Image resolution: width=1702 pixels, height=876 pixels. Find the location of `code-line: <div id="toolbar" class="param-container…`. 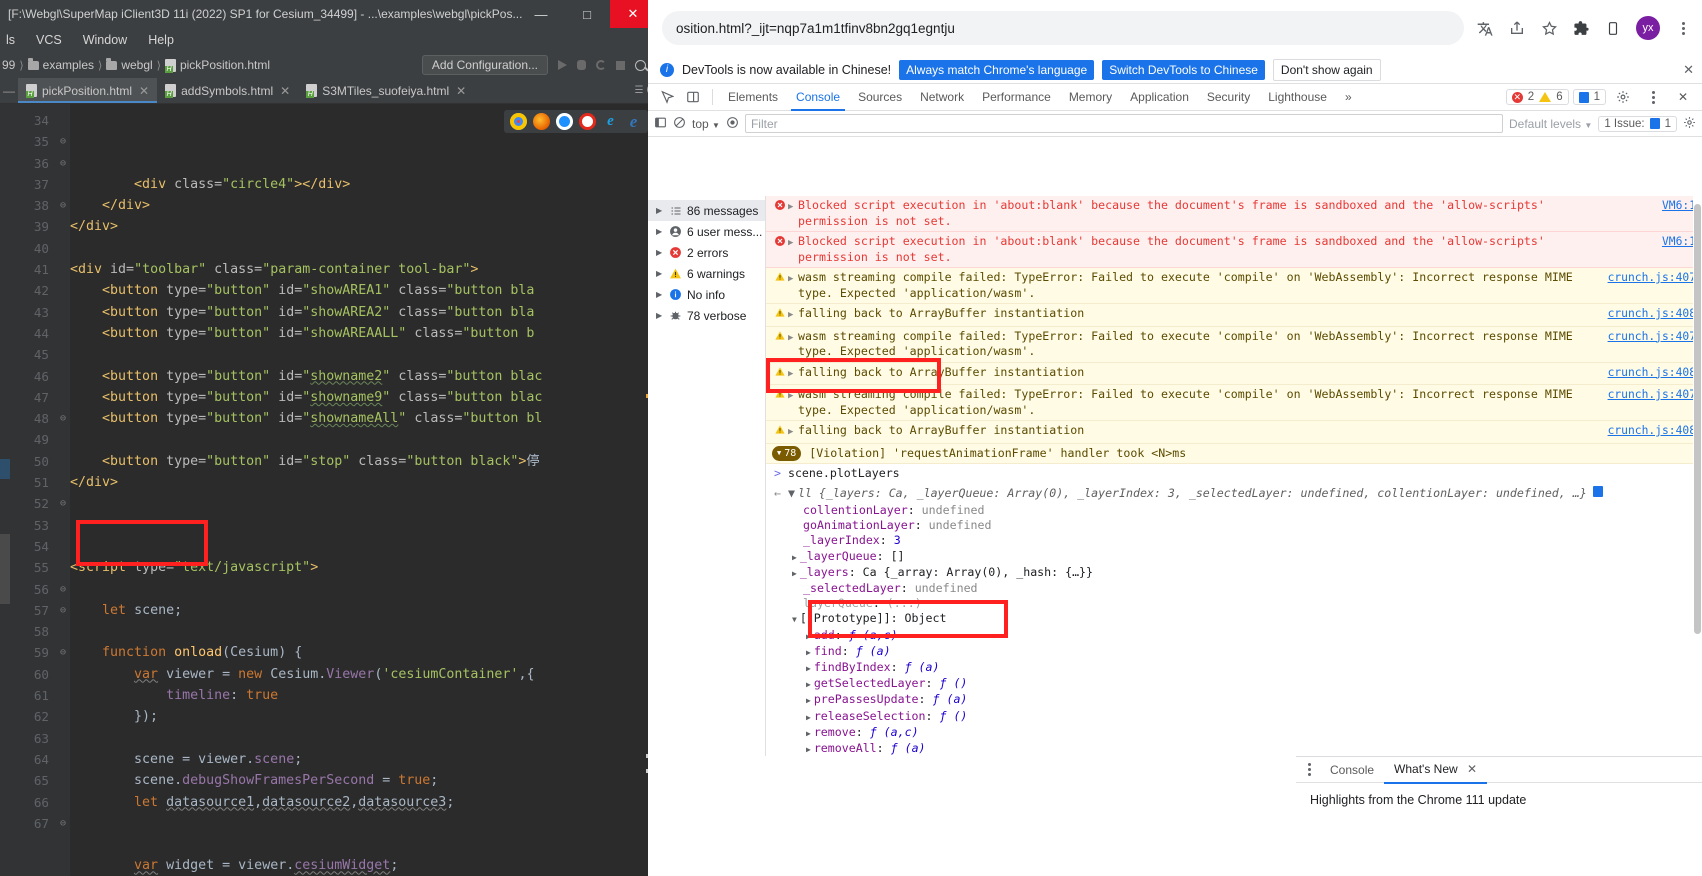

code-line: <div id="toolbar" class="param-container… is located at coordinates (363, 269).